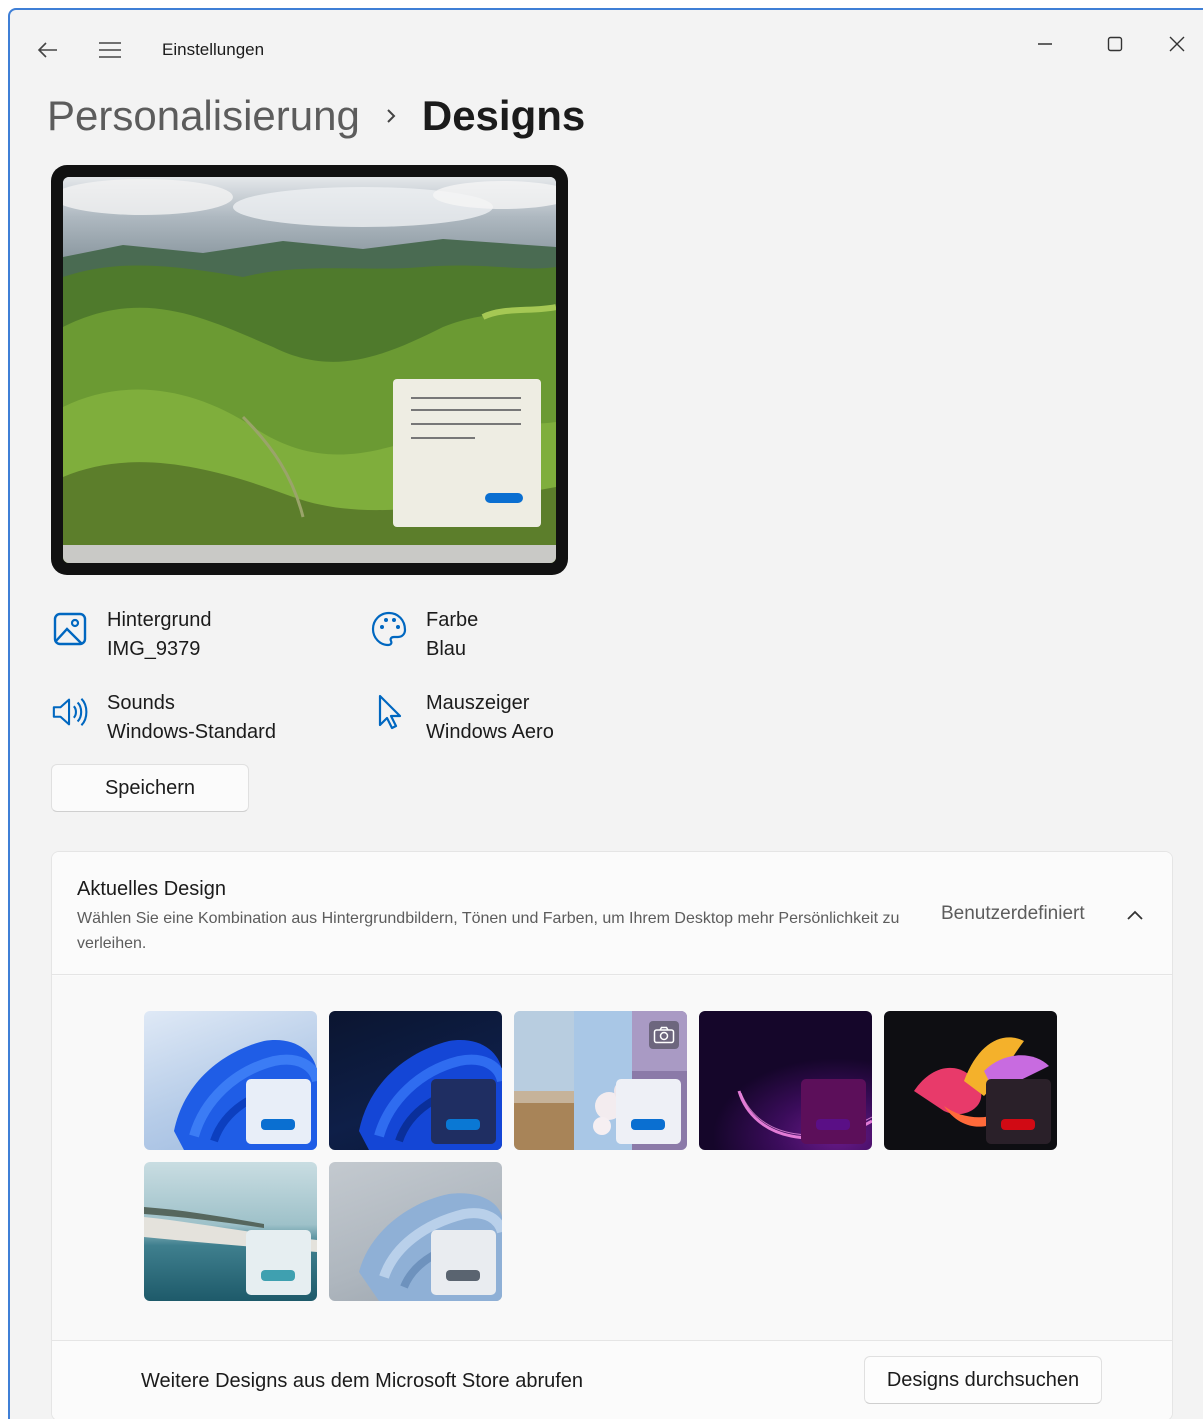 The width and height of the screenshot is (1203, 1419). I want to click on preview-taskbar, so click(309, 554).